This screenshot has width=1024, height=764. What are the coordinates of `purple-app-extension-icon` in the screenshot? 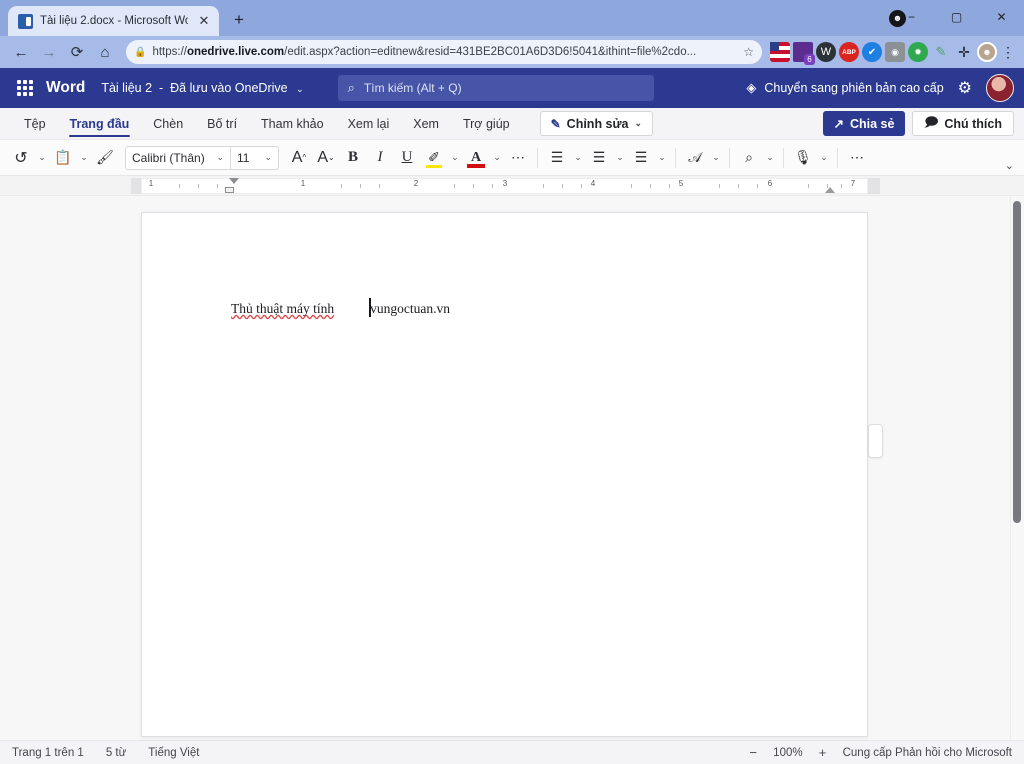 It's located at (804, 53).